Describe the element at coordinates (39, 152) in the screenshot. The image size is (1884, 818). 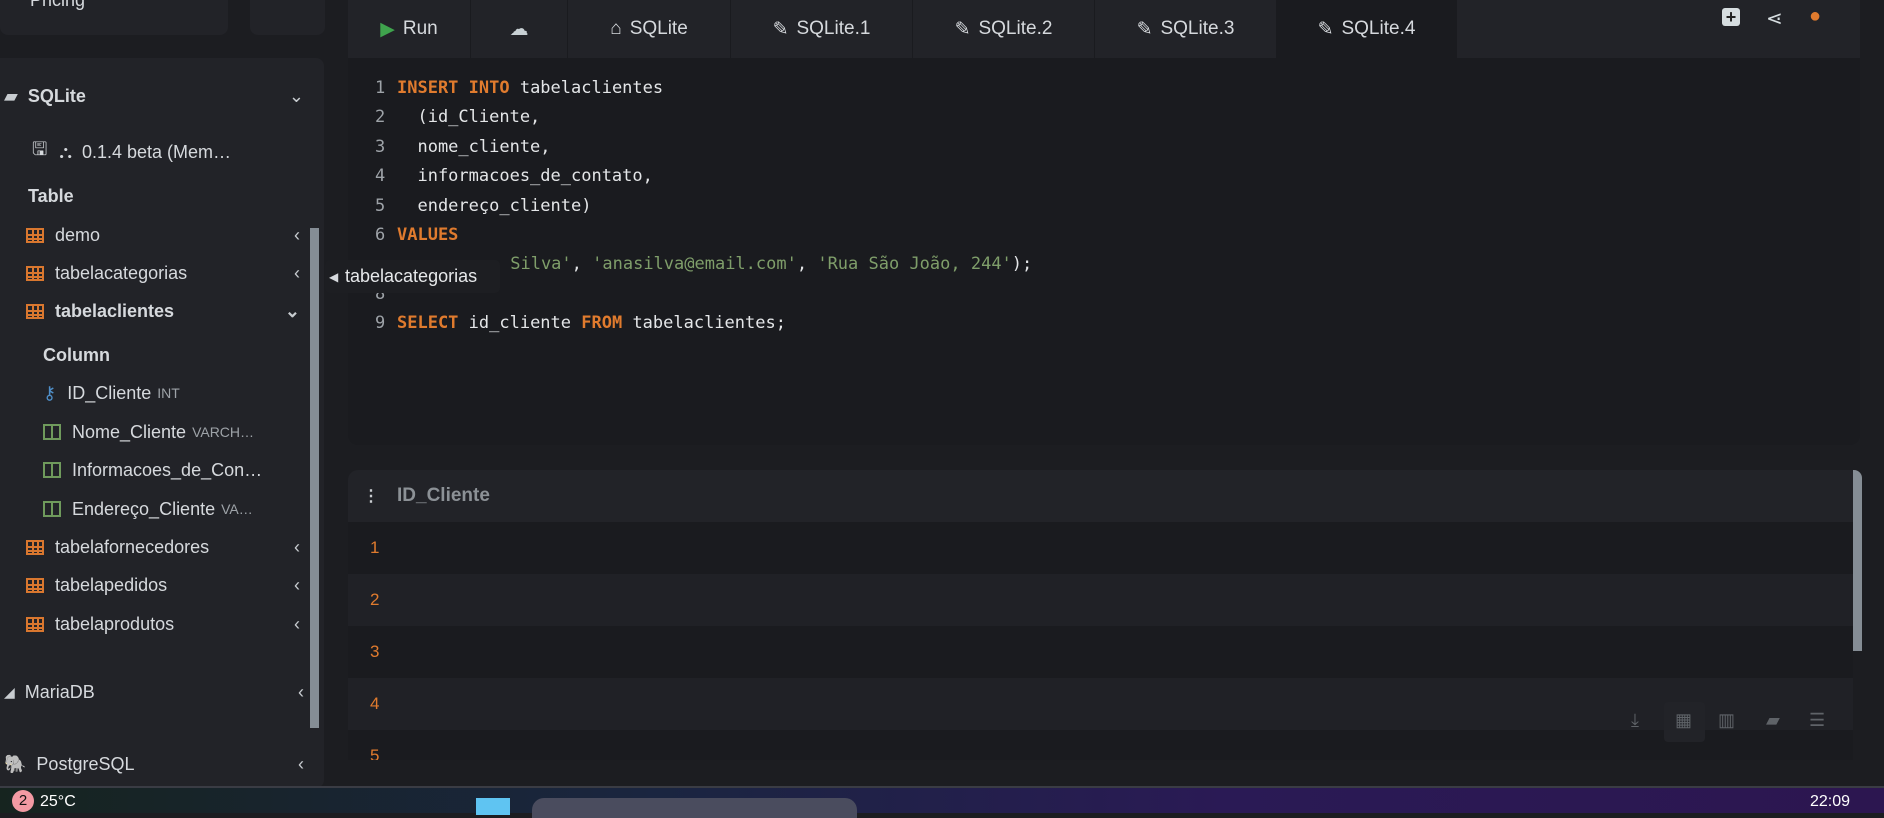
I see `save-icon: 🖫` at that location.